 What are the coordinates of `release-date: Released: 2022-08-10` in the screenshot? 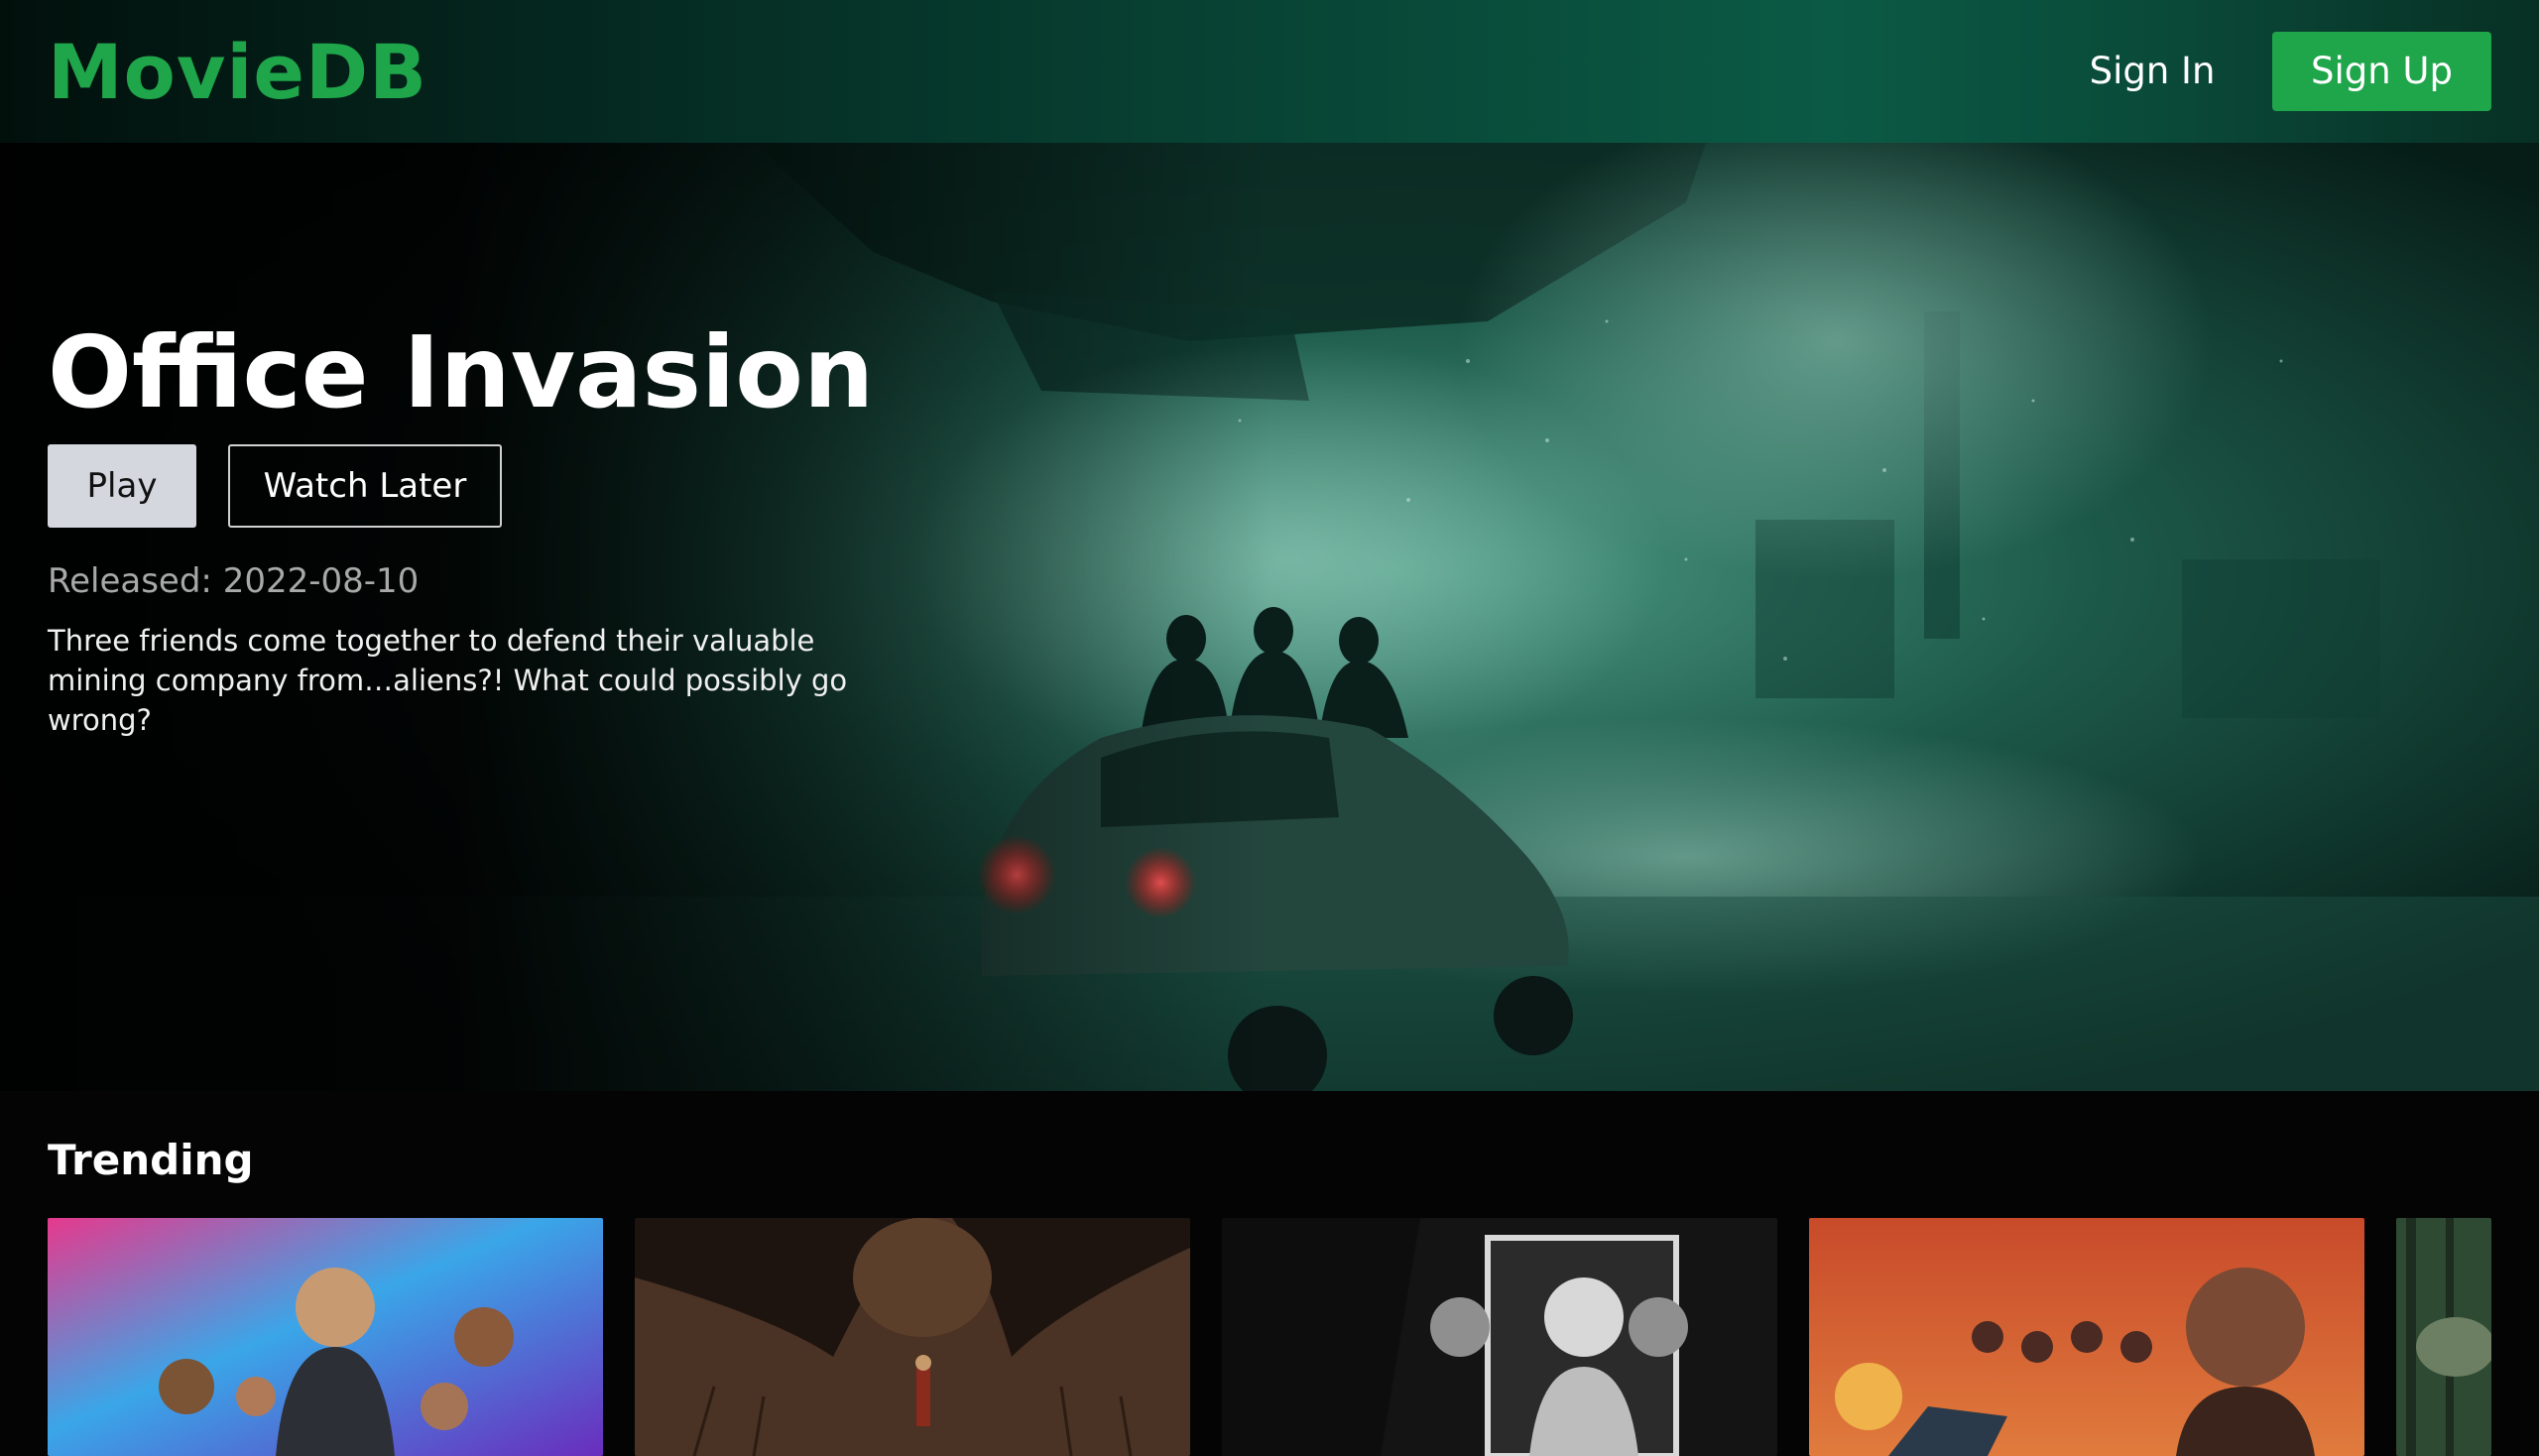 It's located at (234, 581).